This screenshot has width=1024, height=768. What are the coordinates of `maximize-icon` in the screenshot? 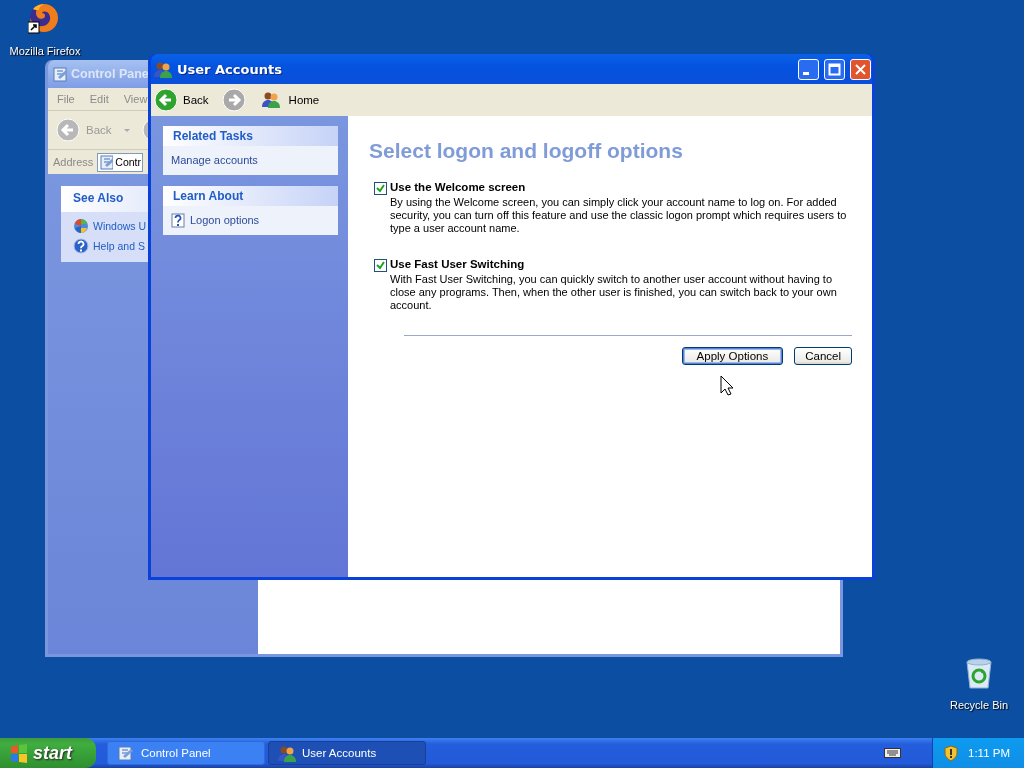 It's located at (834, 69).